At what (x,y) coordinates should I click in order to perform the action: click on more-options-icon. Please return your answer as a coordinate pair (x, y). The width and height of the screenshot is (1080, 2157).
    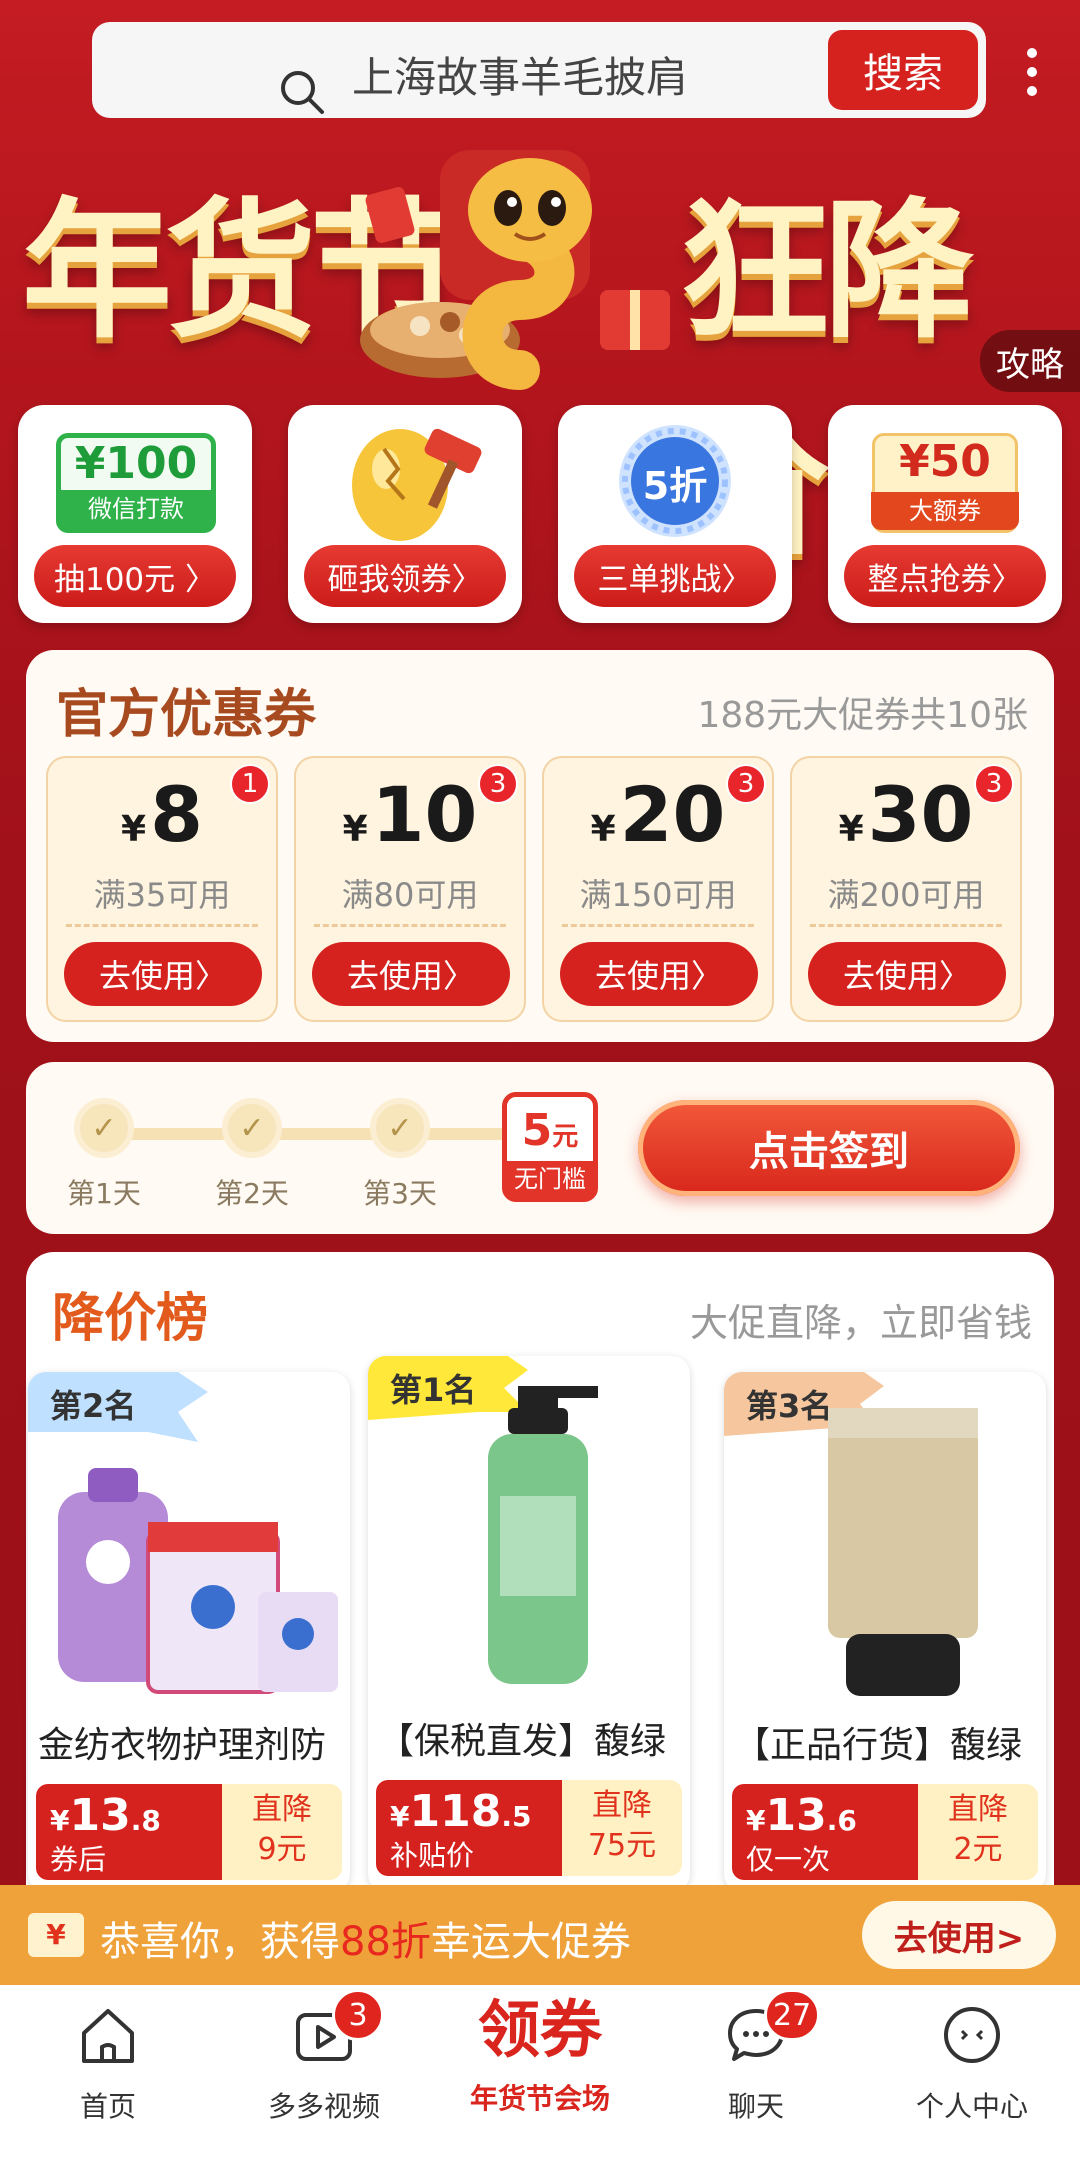
    Looking at the image, I should click on (1032, 78).